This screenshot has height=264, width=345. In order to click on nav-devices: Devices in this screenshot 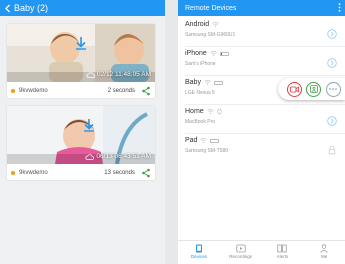, I will do `click(199, 252)`.